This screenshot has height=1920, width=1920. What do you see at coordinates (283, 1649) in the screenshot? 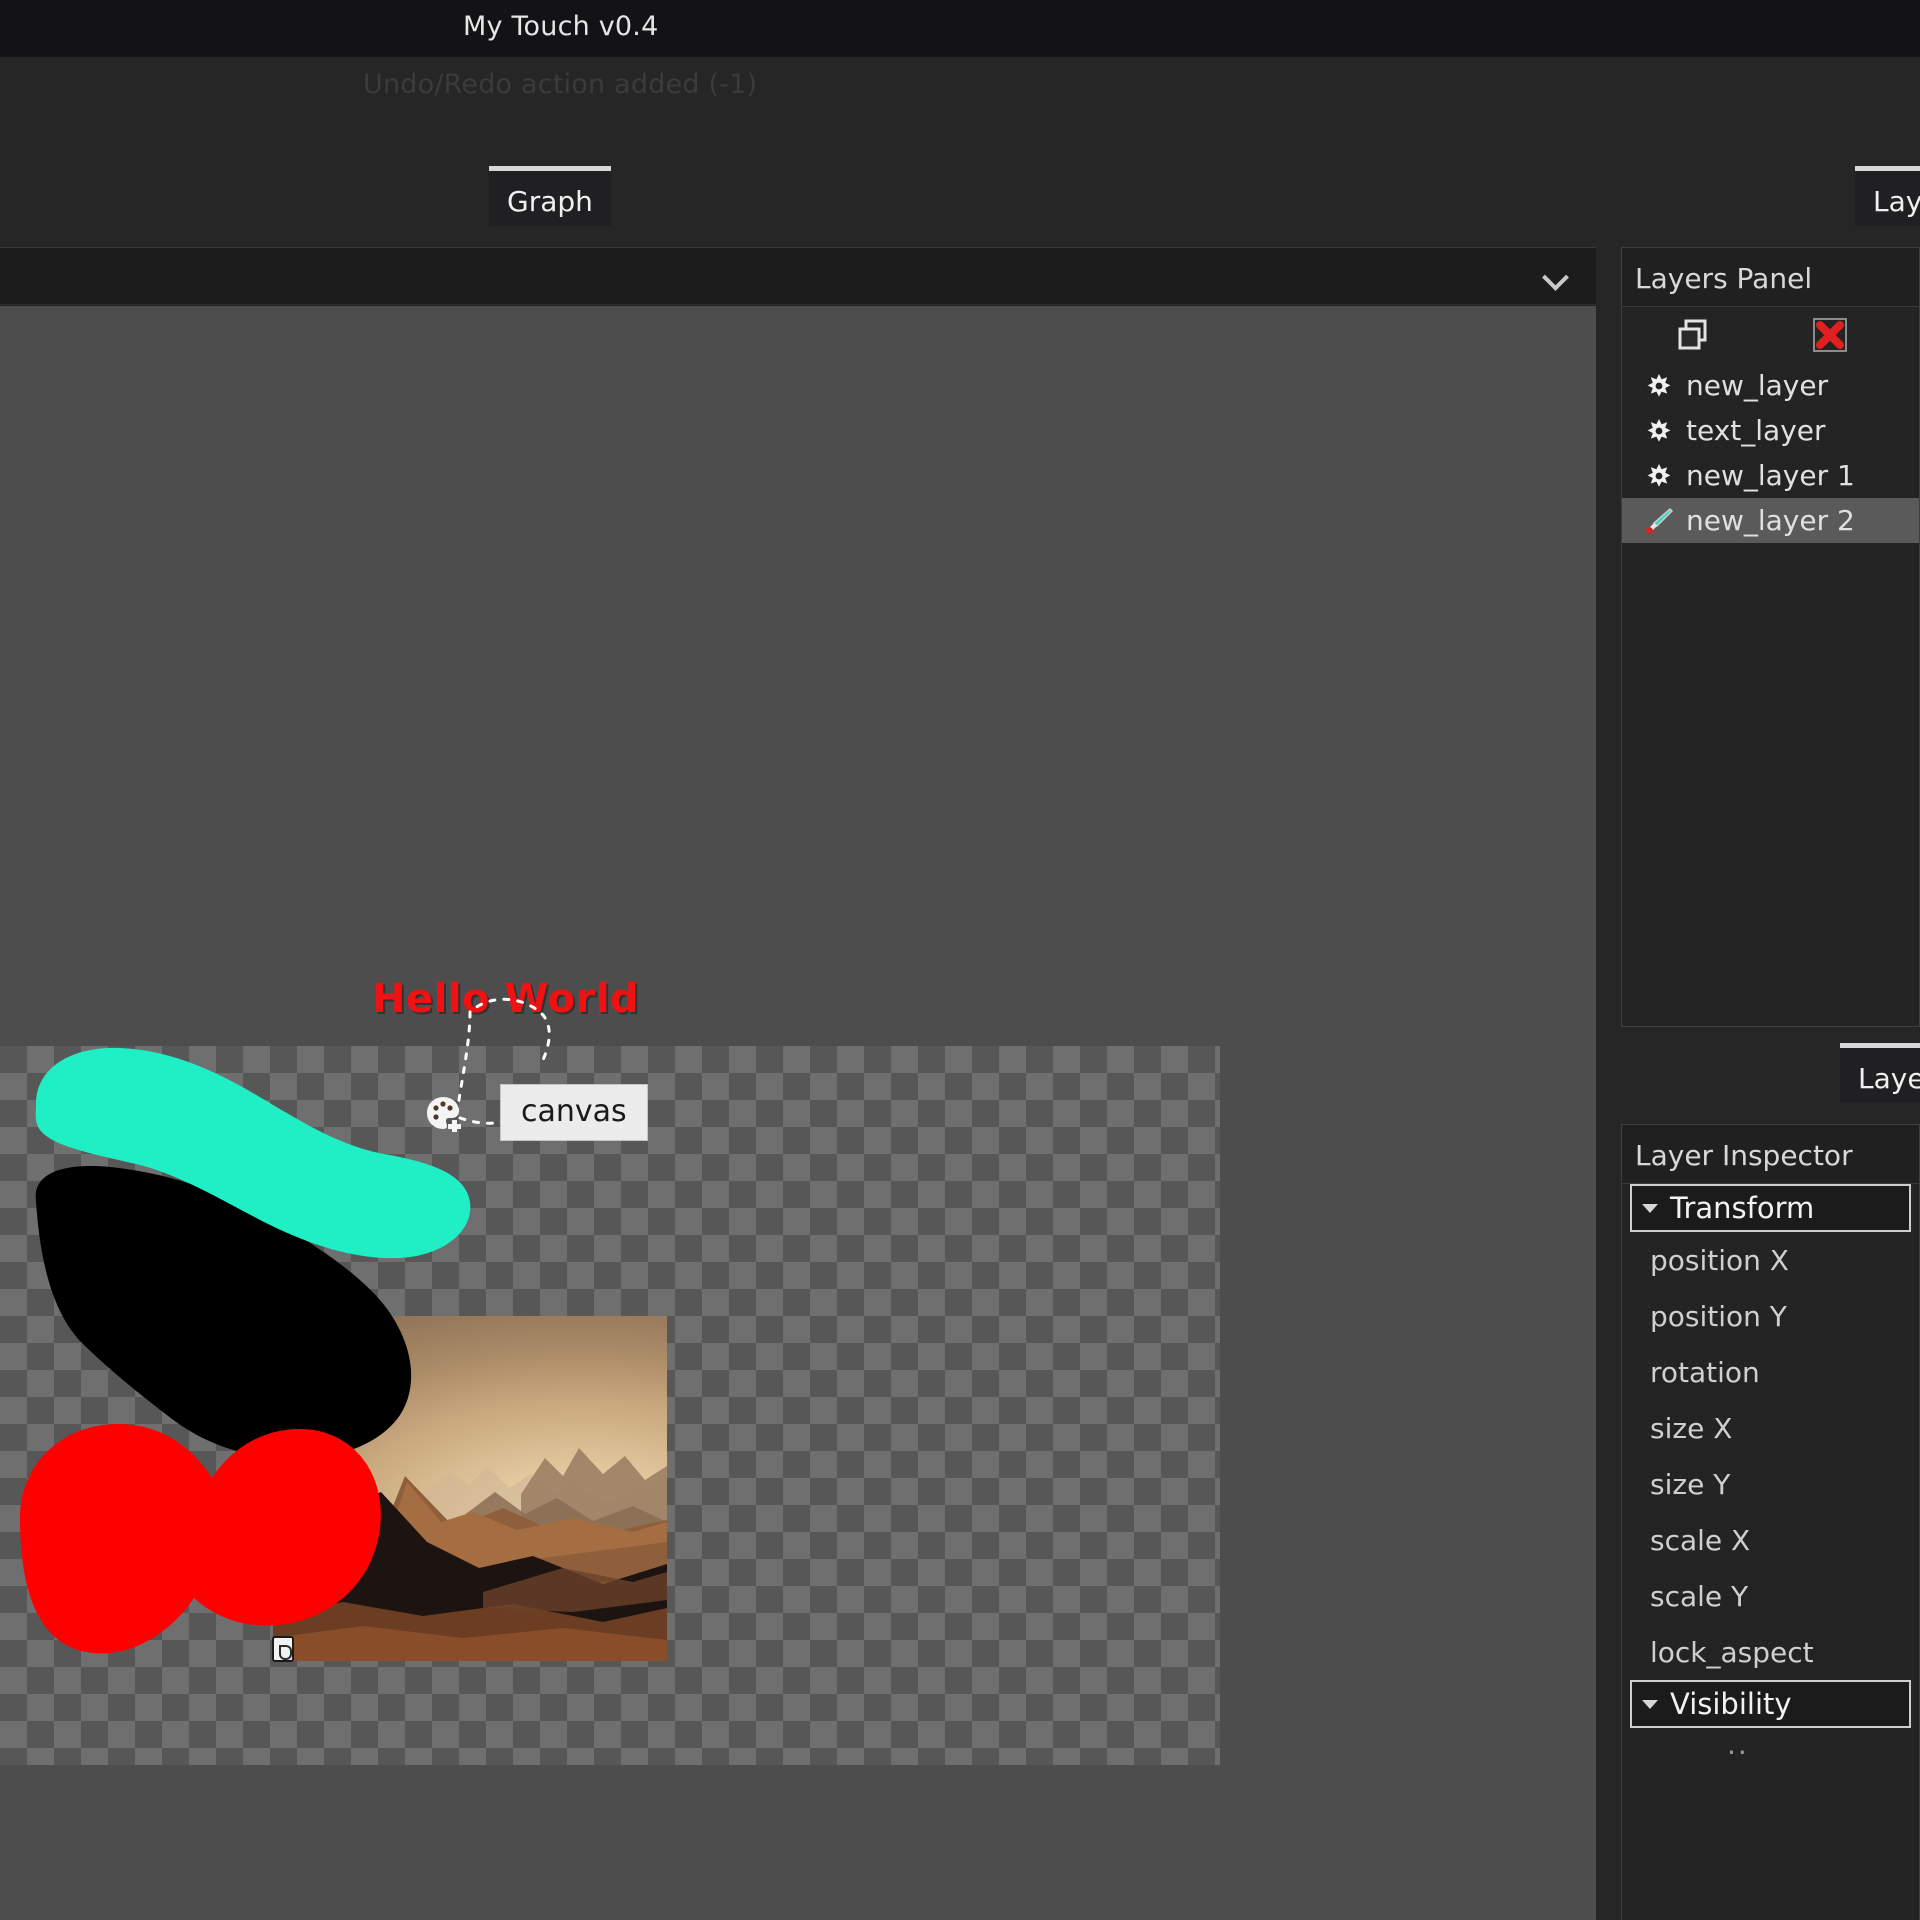
I see `image-resize-handle` at bounding box center [283, 1649].